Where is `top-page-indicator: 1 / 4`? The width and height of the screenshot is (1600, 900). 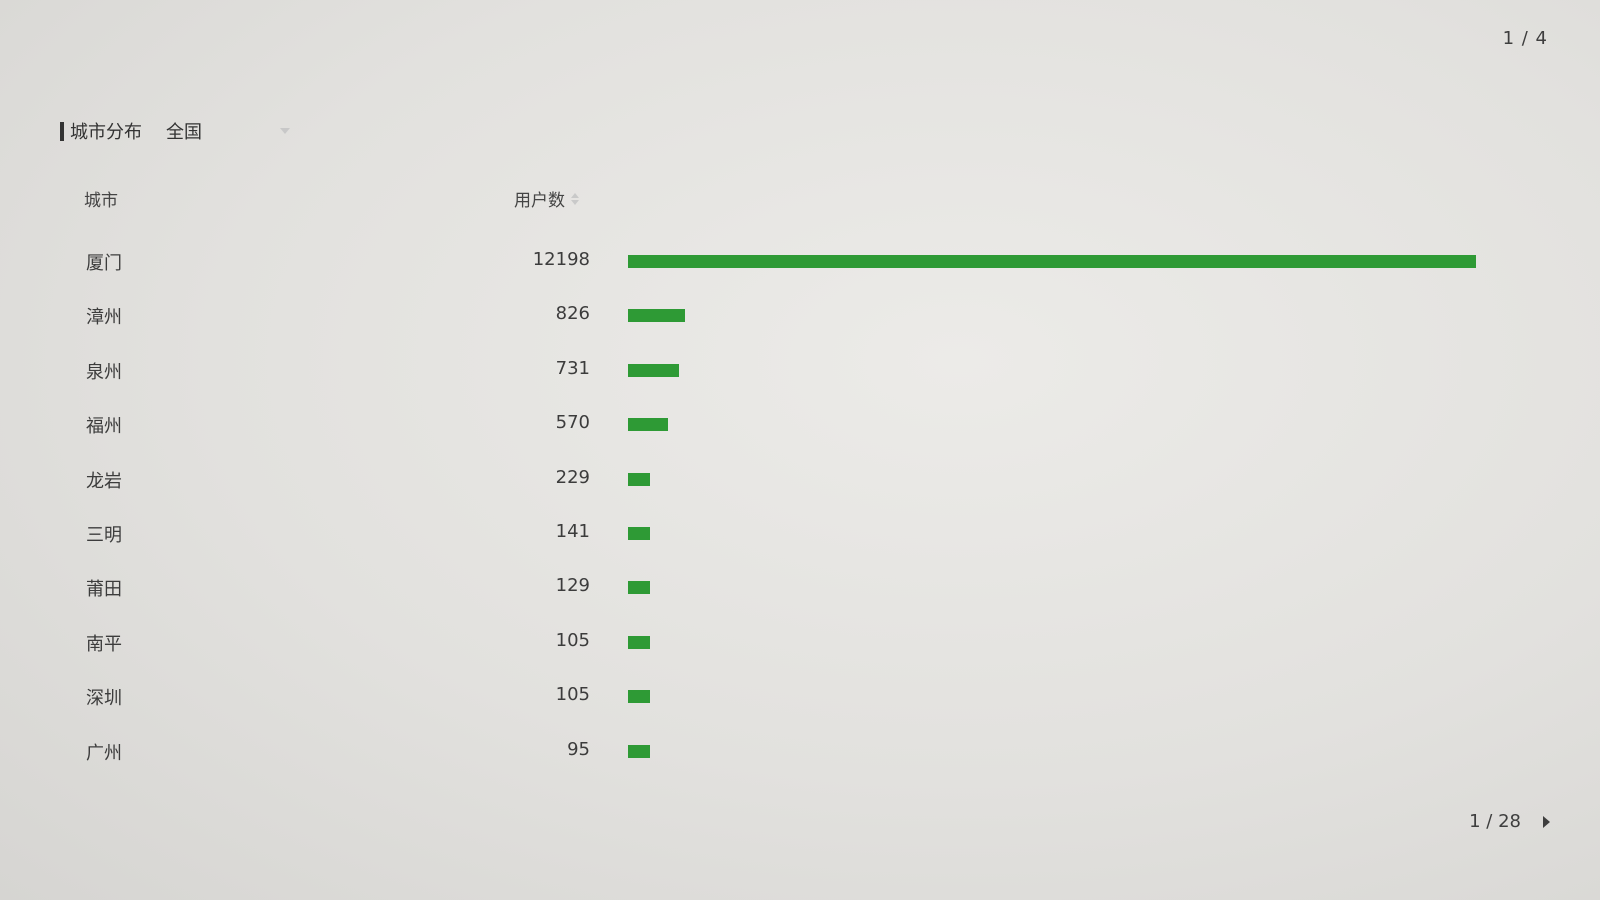 top-page-indicator: 1 / 4 is located at coordinates (1525, 38).